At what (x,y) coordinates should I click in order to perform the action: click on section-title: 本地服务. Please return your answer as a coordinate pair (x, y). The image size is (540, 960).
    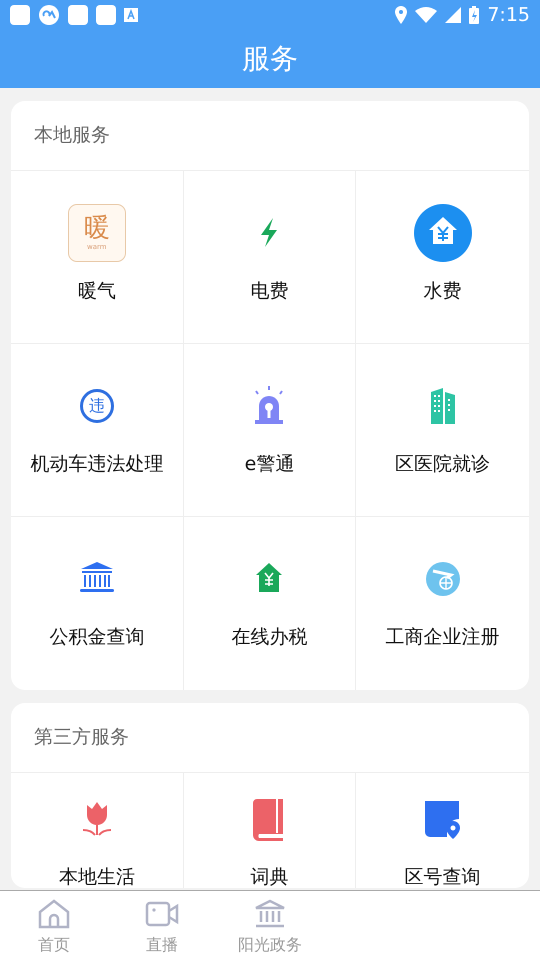
    Looking at the image, I should click on (72, 135).